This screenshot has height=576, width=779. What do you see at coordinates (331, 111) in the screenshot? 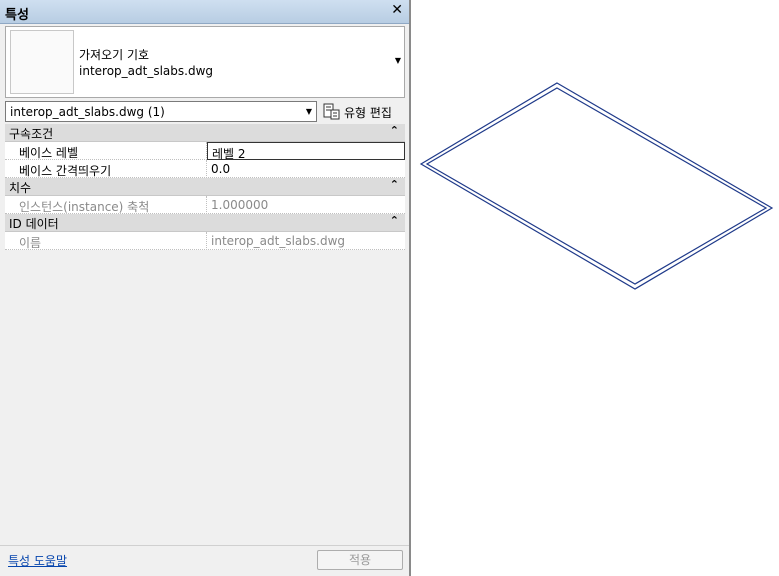
I see `edit-type-icon` at bounding box center [331, 111].